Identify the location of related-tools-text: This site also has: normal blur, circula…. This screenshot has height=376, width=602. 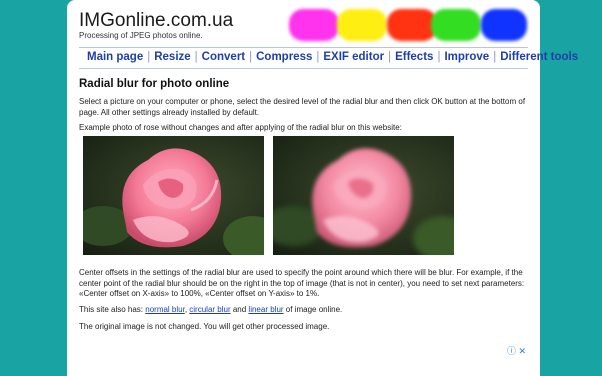
(305, 310).